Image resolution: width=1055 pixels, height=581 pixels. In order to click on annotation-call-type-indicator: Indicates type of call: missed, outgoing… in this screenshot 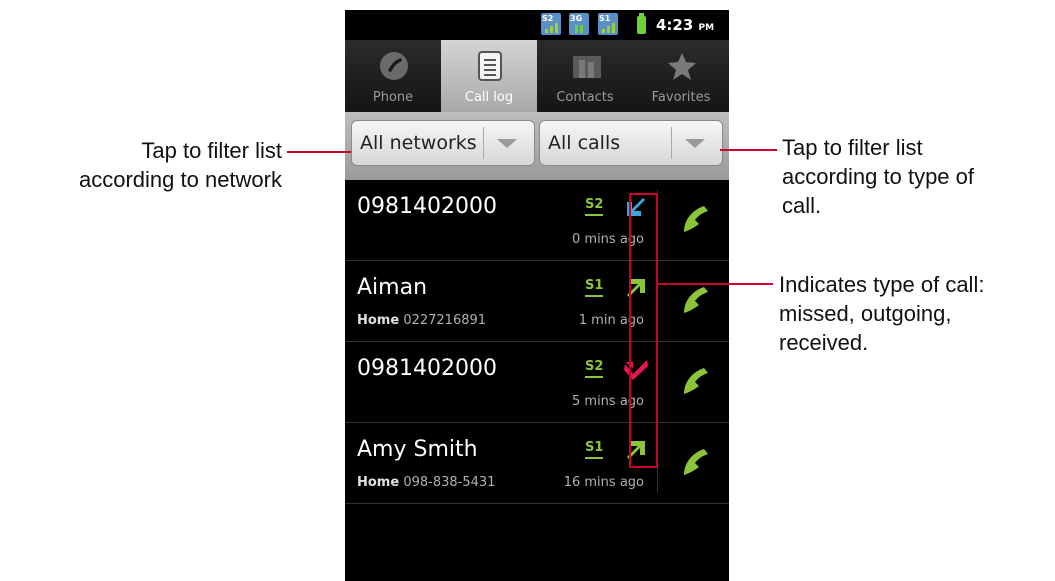, I will do `click(882, 313)`.